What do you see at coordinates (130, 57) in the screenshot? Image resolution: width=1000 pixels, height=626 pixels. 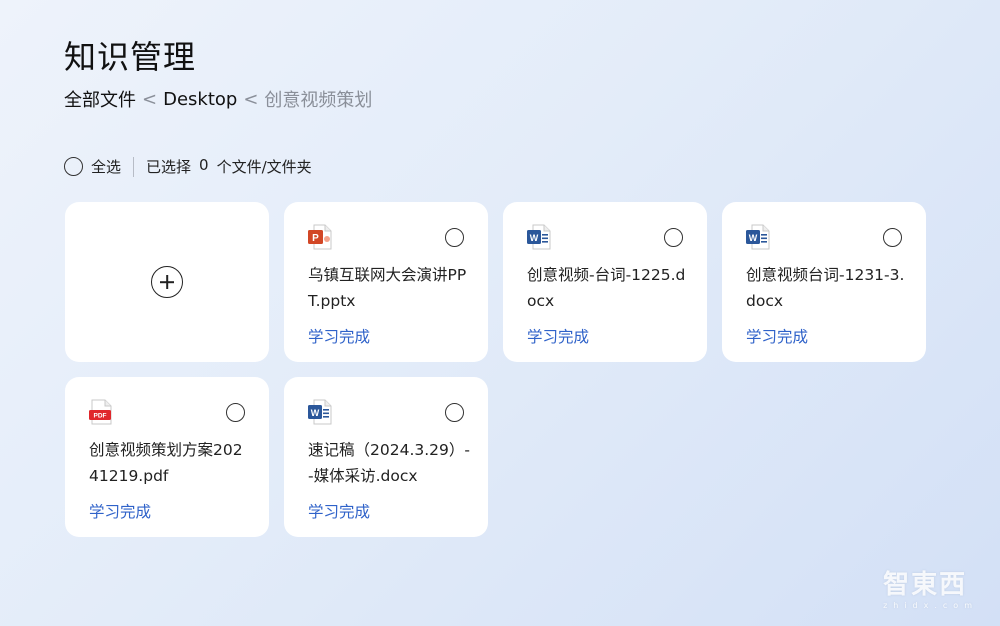 I see `page-title: 知识管理` at bounding box center [130, 57].